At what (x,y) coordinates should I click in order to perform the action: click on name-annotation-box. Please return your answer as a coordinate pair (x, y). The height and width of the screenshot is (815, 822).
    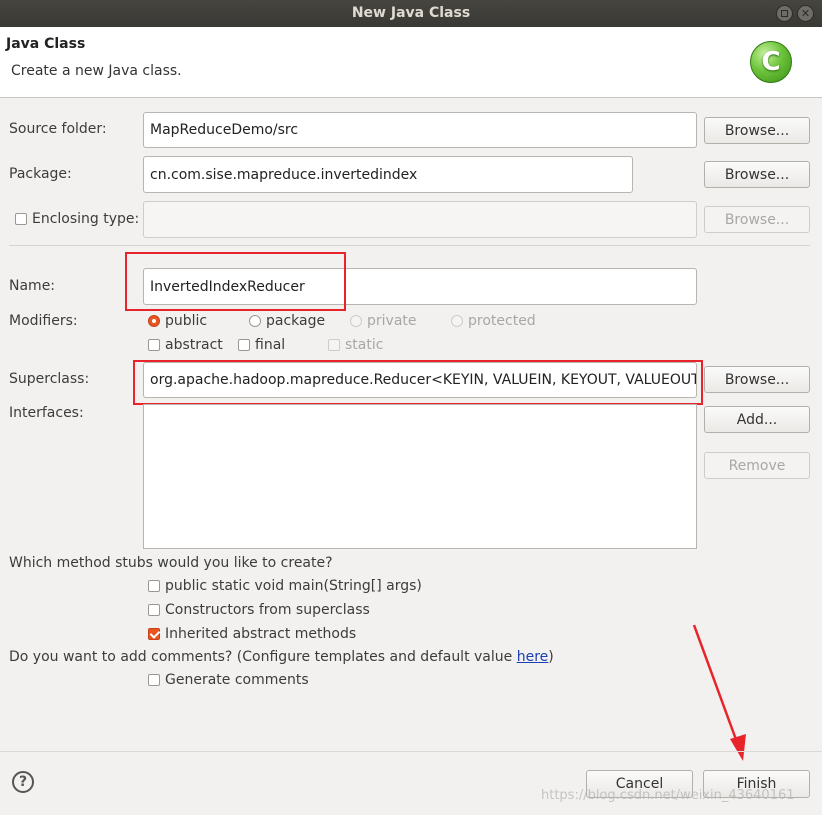
    Looking at the image, I should click on (235, 281).